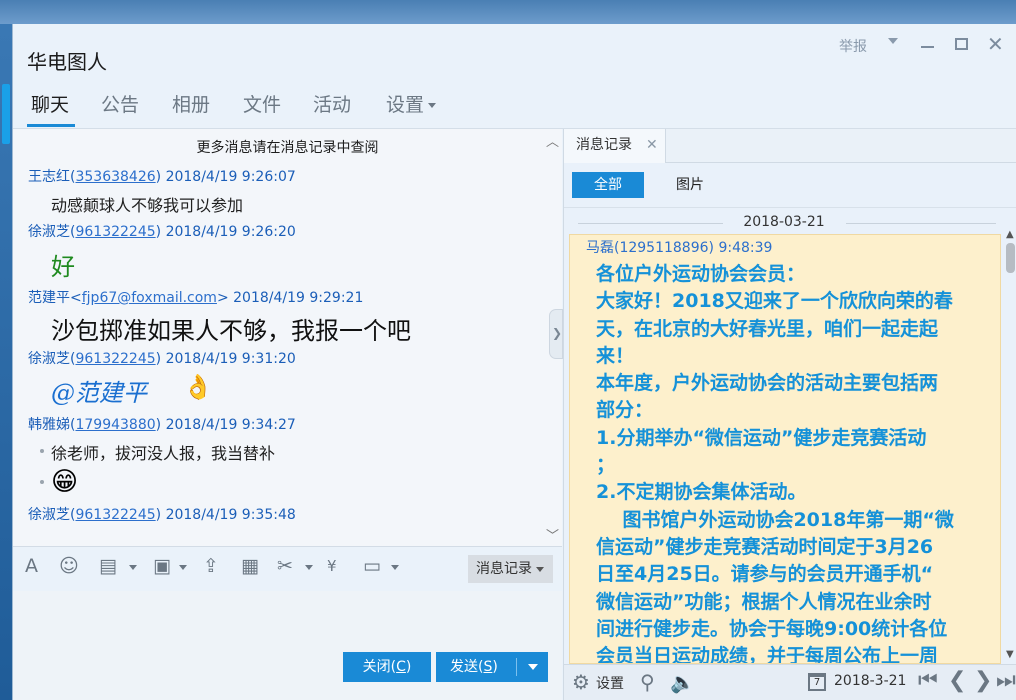 This screenshot has height=700, width=1016. Describe the element at coordinates (108, 566) in the screenshot. I see `gif-icon: ▤` at that location.